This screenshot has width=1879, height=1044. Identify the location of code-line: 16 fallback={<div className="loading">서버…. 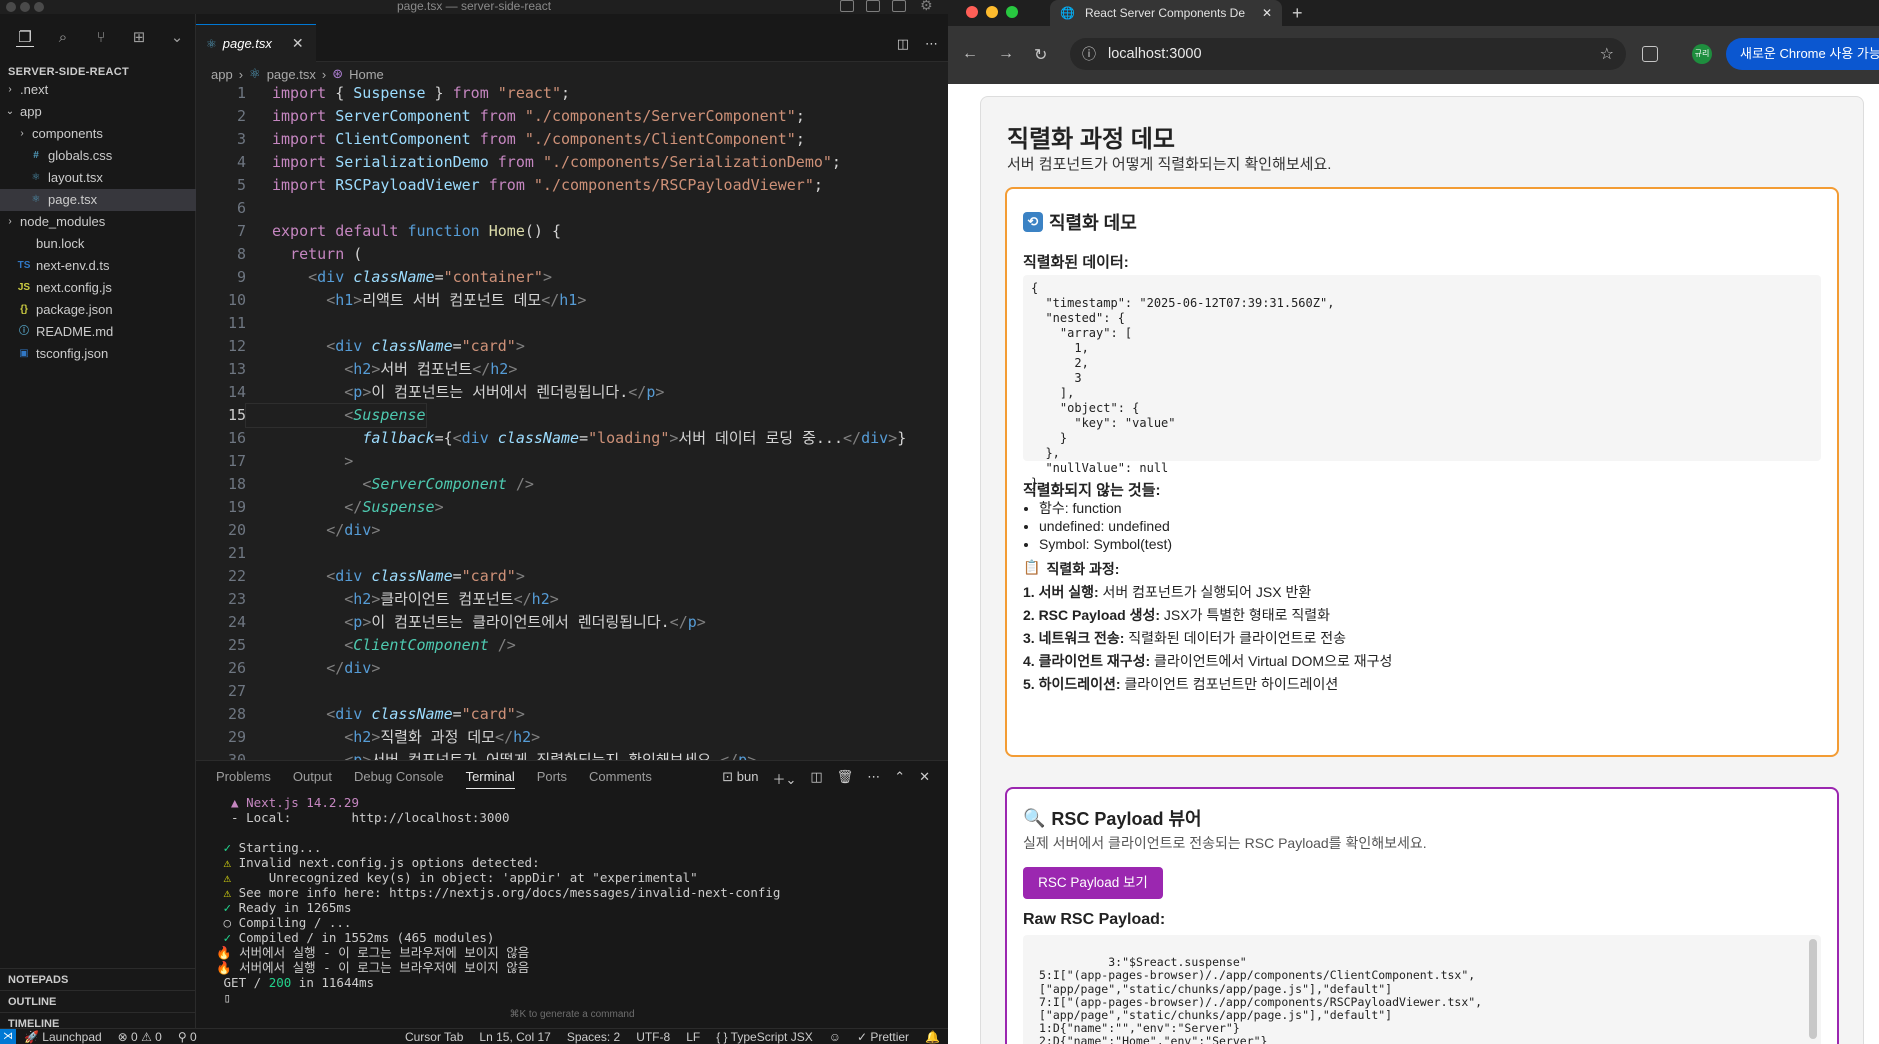
(572, 438).